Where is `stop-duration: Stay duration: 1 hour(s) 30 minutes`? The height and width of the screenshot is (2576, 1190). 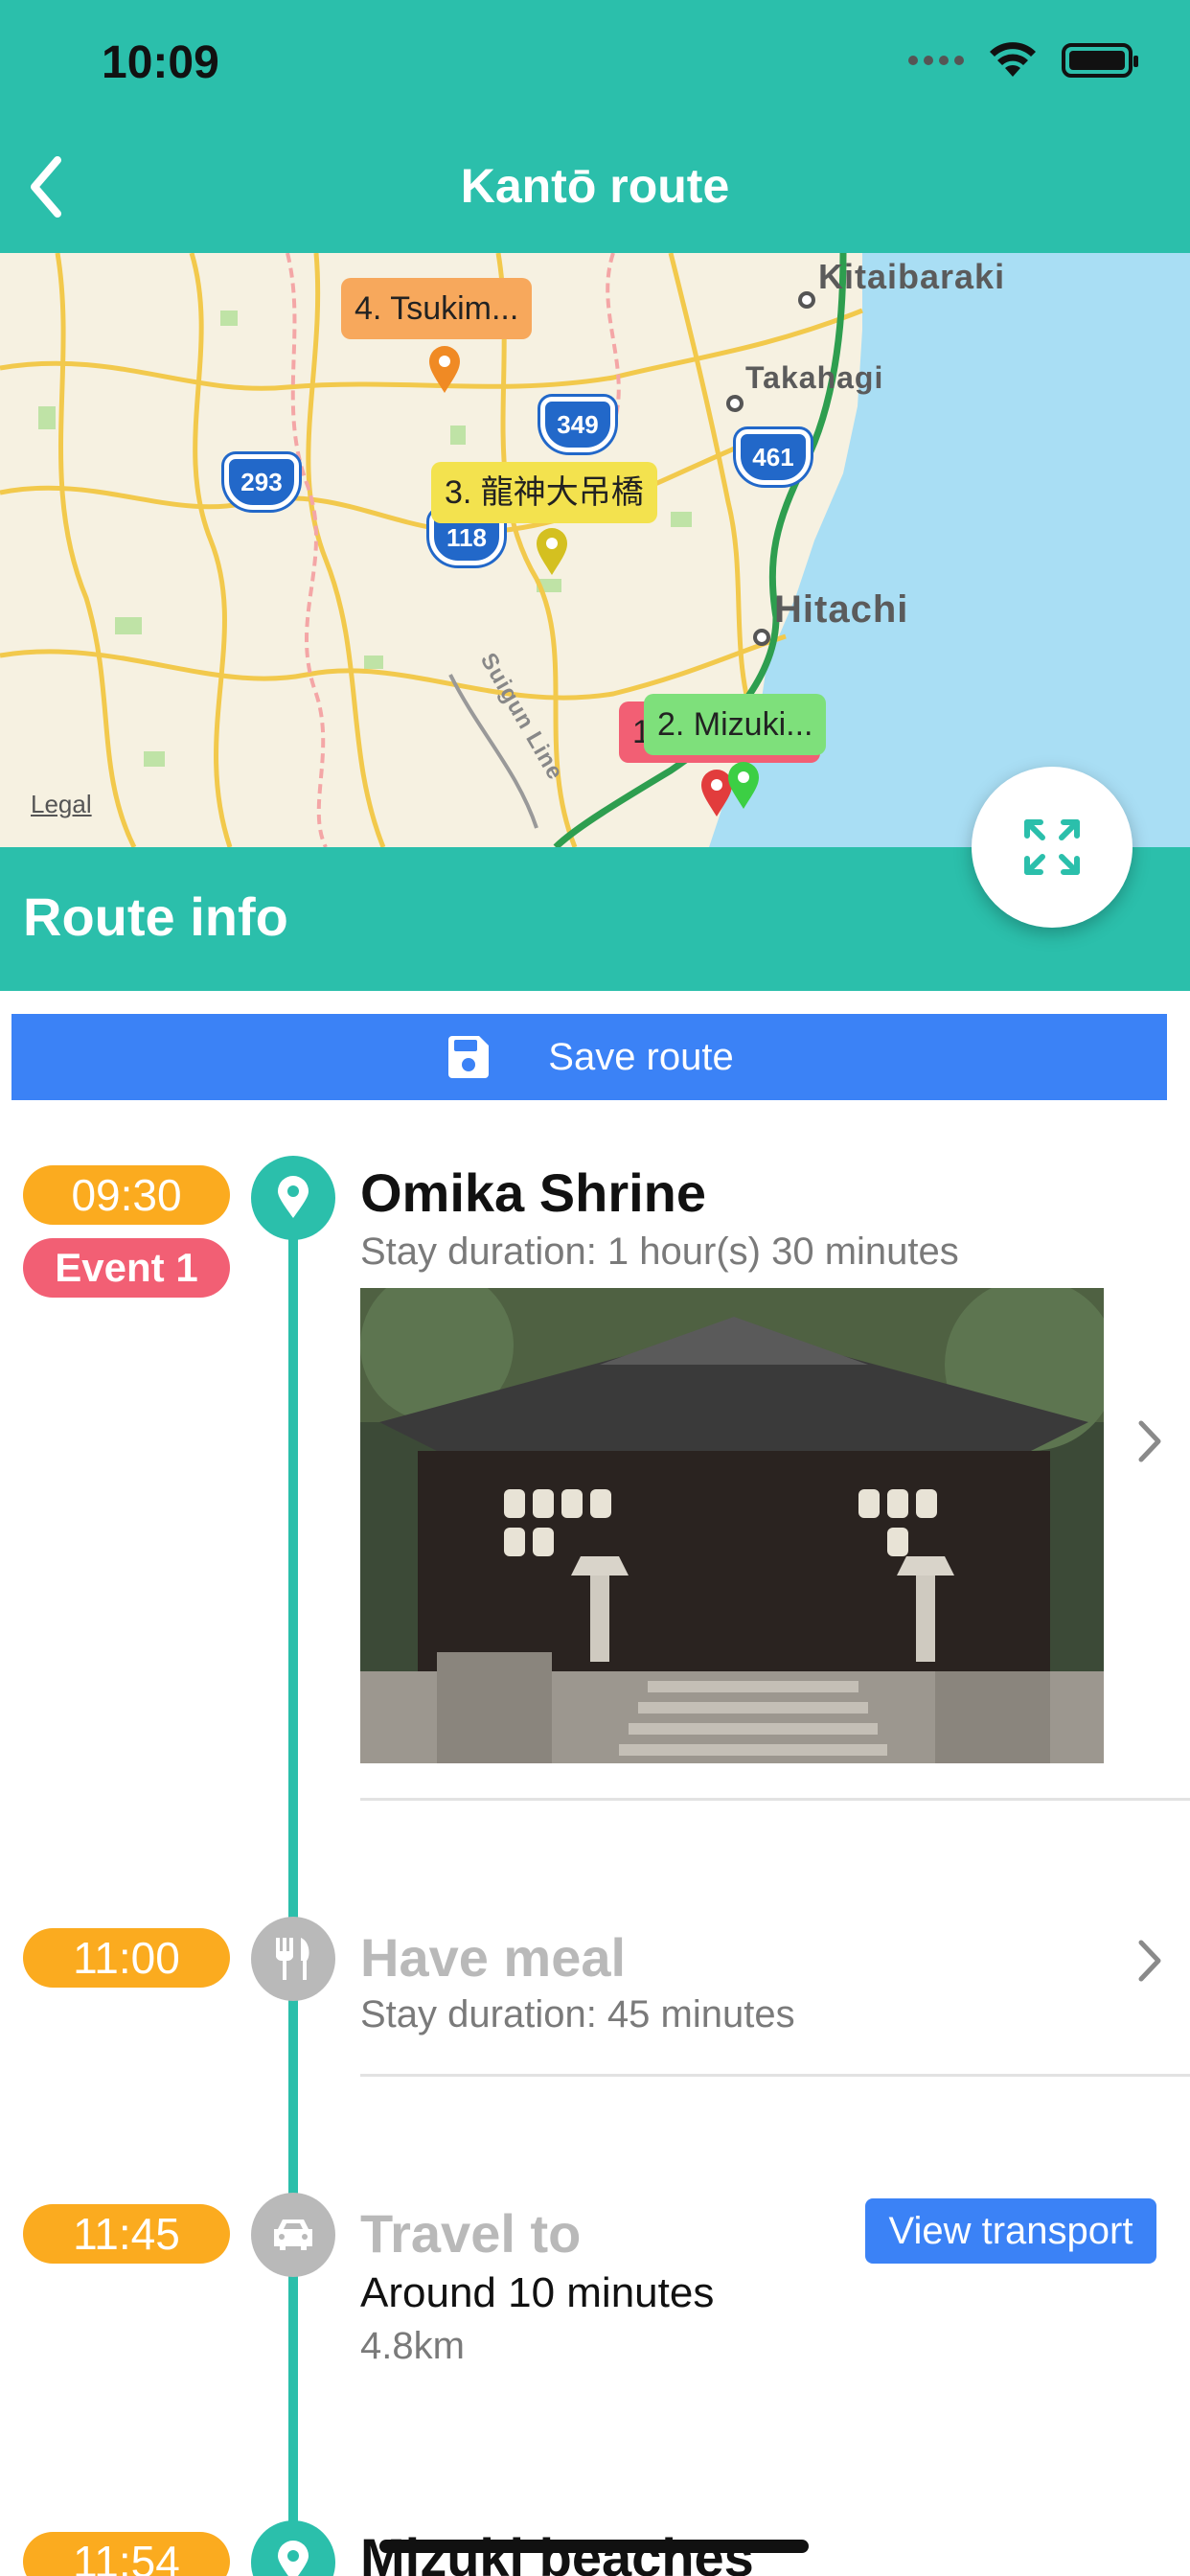
stop-duration: Stay duration: 1 hour(s) 30 minutes is located at coordinates (660, 1251).